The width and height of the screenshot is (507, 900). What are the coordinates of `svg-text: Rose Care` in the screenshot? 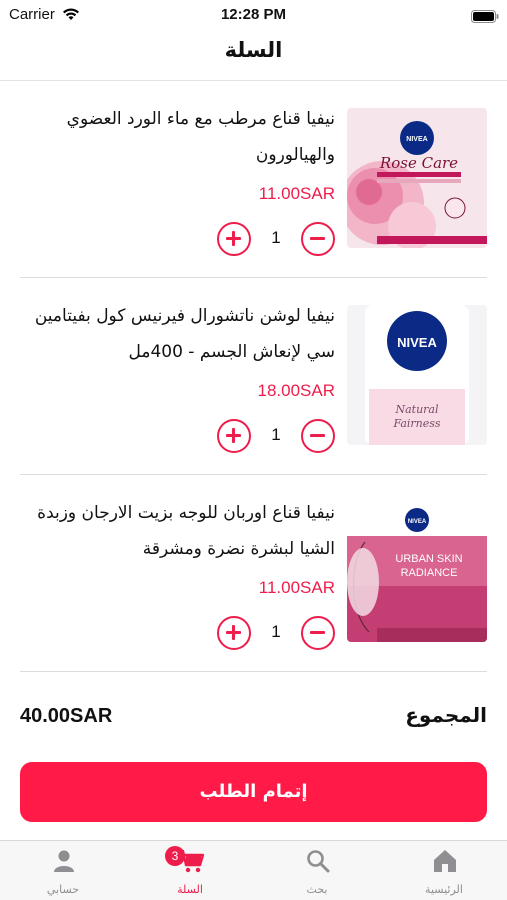 It's located at (418, 163).